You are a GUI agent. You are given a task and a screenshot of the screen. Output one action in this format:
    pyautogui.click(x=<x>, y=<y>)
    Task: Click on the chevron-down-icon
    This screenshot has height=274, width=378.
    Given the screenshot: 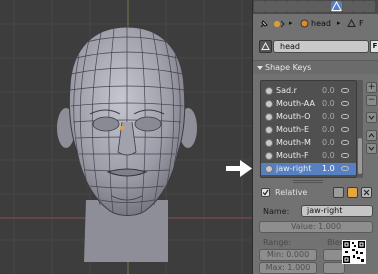 What is the action you would take?
    pyautogui.click(x=371, y=117)
    